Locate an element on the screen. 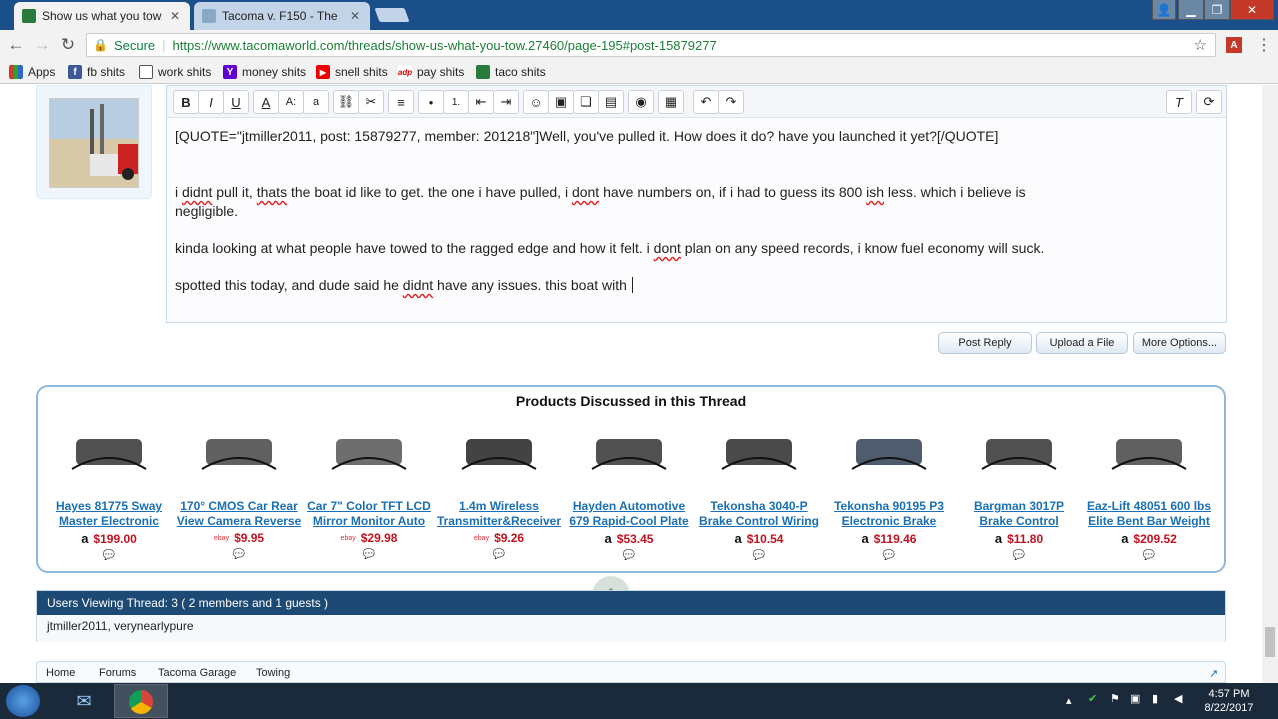 The image size is (1278, 719). product-name-link: Tekonsha 90195 P3 Electronic Brake is located at coordinates (889, 514).